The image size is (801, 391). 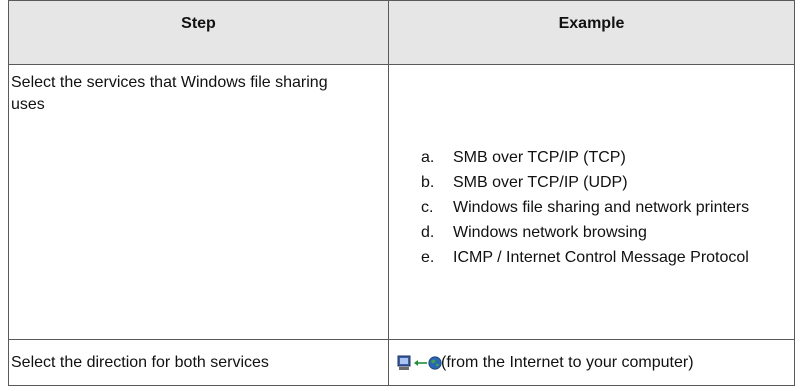 What do you see at coordinates (428, 257) in the screenshot?
I see `option-letter: e.` at bounding box center [428, 257].